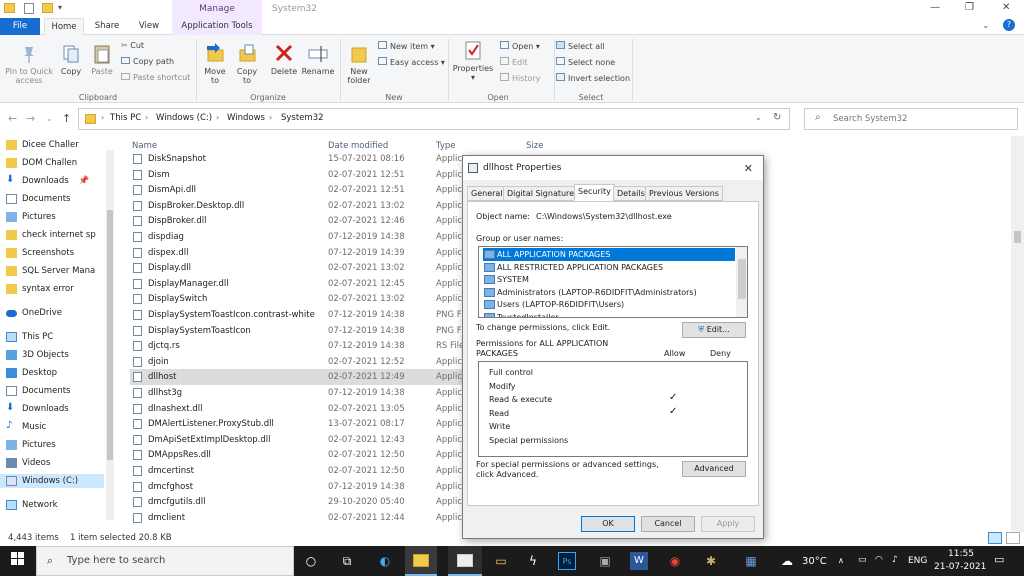 Image resolution: width=1024 pixels, height=576 pixels. Describe the element at coordinates (969, 7) in the screenshot. I see `maximize-button: ❐` at that location.